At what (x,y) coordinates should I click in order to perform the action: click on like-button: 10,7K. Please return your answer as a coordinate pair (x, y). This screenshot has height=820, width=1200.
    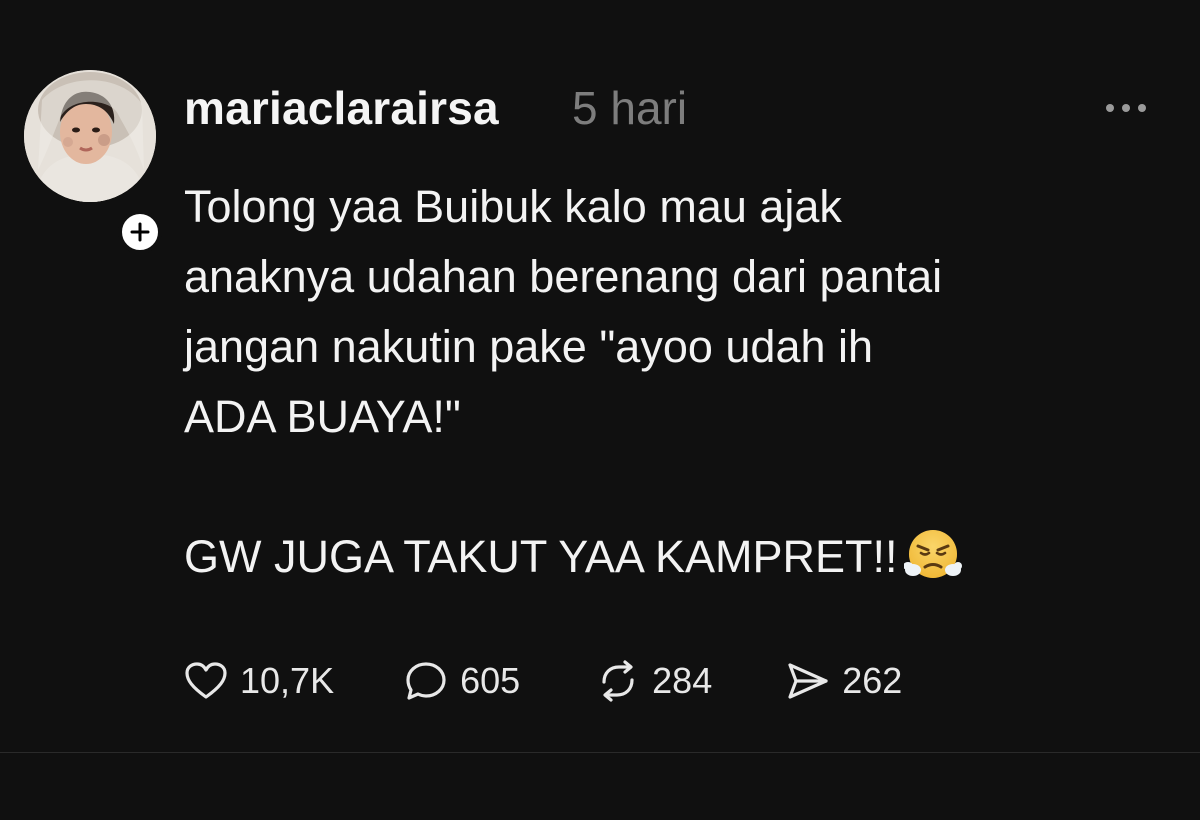
    Looking at the image, I should click on (259, 681).